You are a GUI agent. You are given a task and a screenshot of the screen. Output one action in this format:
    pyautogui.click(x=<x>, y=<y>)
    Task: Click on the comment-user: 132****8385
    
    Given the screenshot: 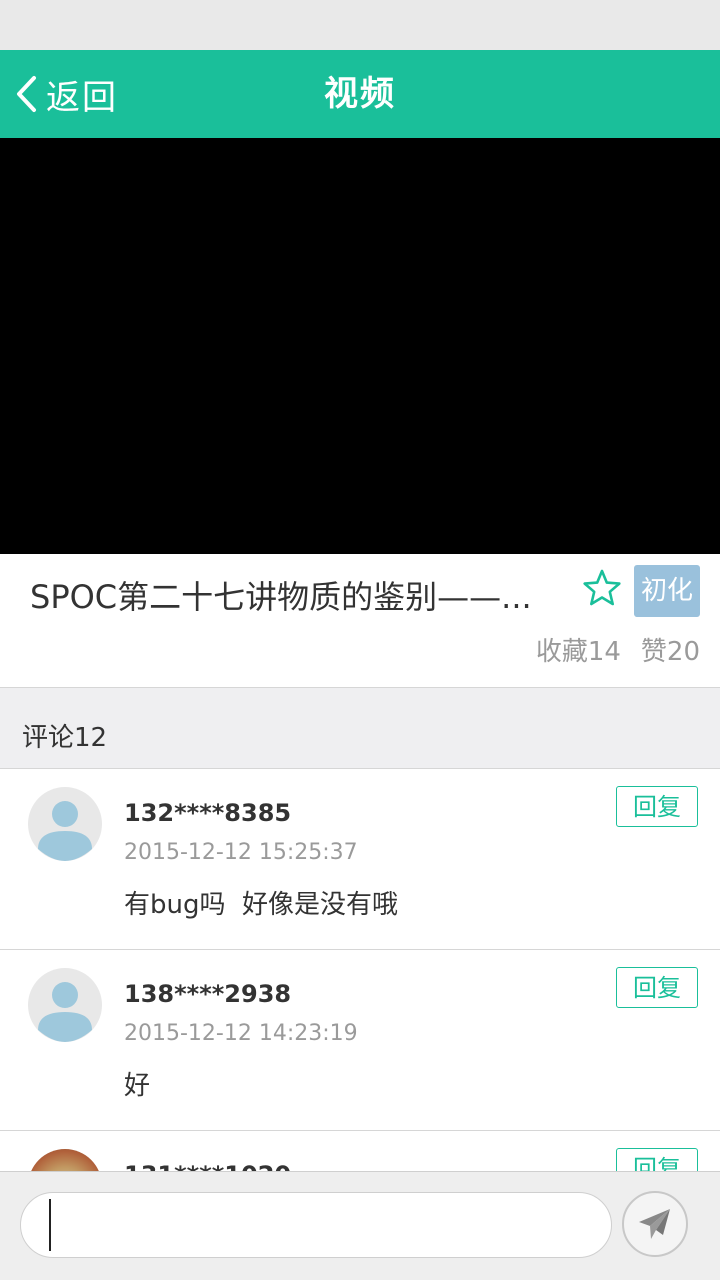 What is the action you would take?
    pyautogui.click(x=208, y=813)
    